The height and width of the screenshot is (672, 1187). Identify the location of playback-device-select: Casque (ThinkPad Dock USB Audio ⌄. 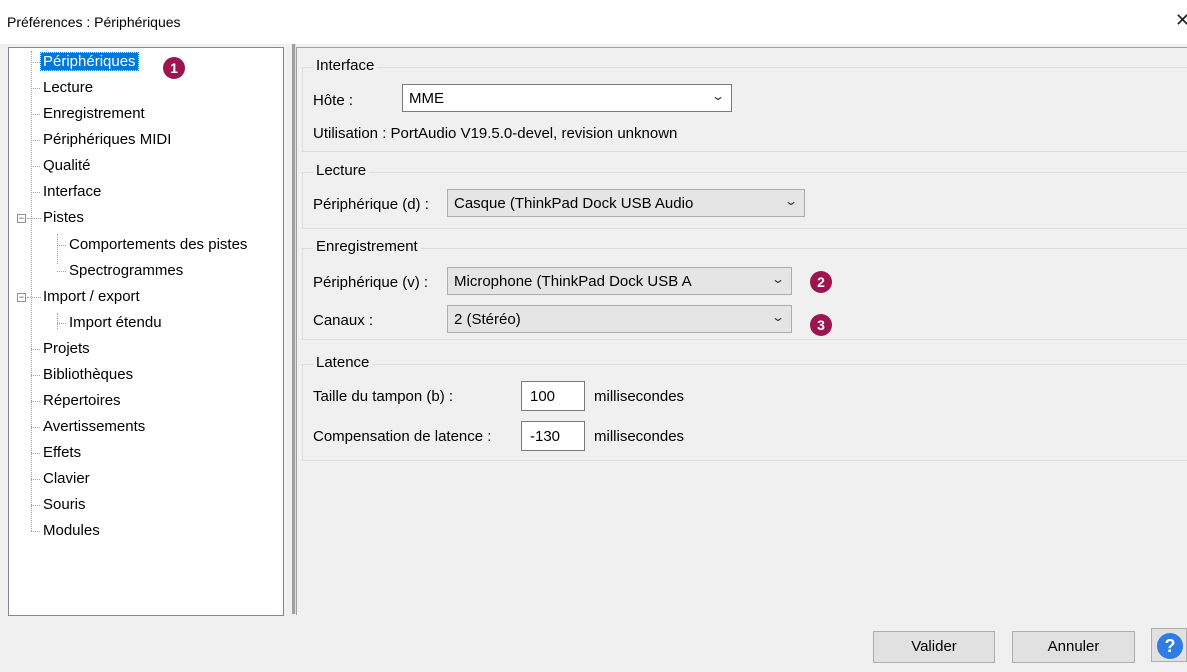
(626, 203).